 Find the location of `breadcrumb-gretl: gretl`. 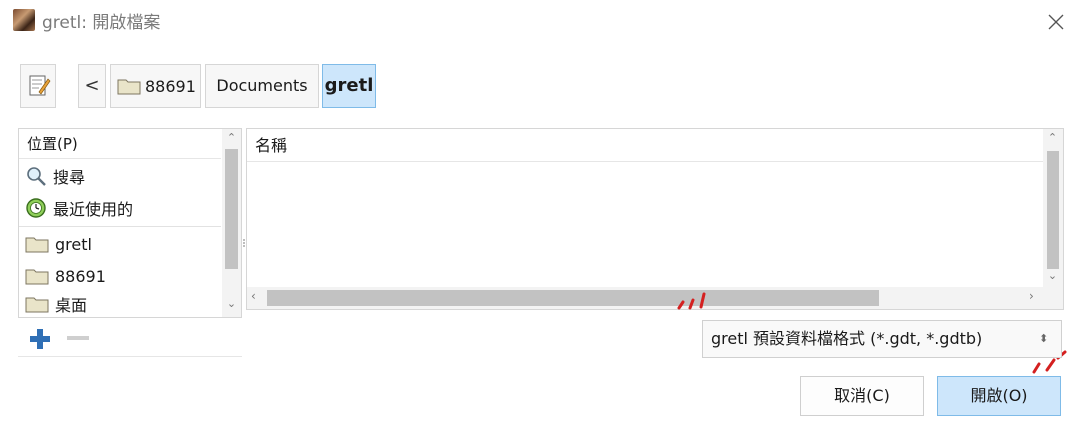

breadcrumb-gretl: gretl is located at coordinates (349, 86).